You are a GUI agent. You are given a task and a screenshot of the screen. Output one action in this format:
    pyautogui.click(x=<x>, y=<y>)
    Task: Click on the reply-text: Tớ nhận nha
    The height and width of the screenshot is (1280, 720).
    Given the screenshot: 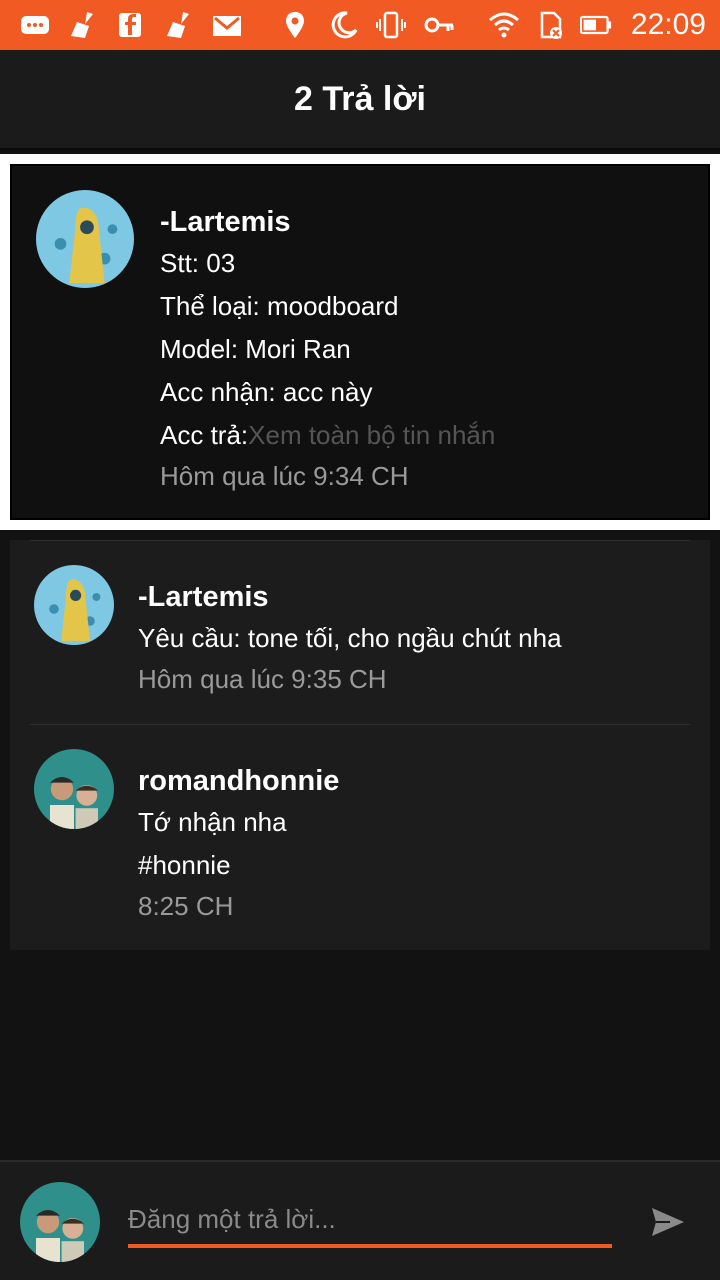 What is the action you would take?
    pyautogui.click(x=212, y=822)
    